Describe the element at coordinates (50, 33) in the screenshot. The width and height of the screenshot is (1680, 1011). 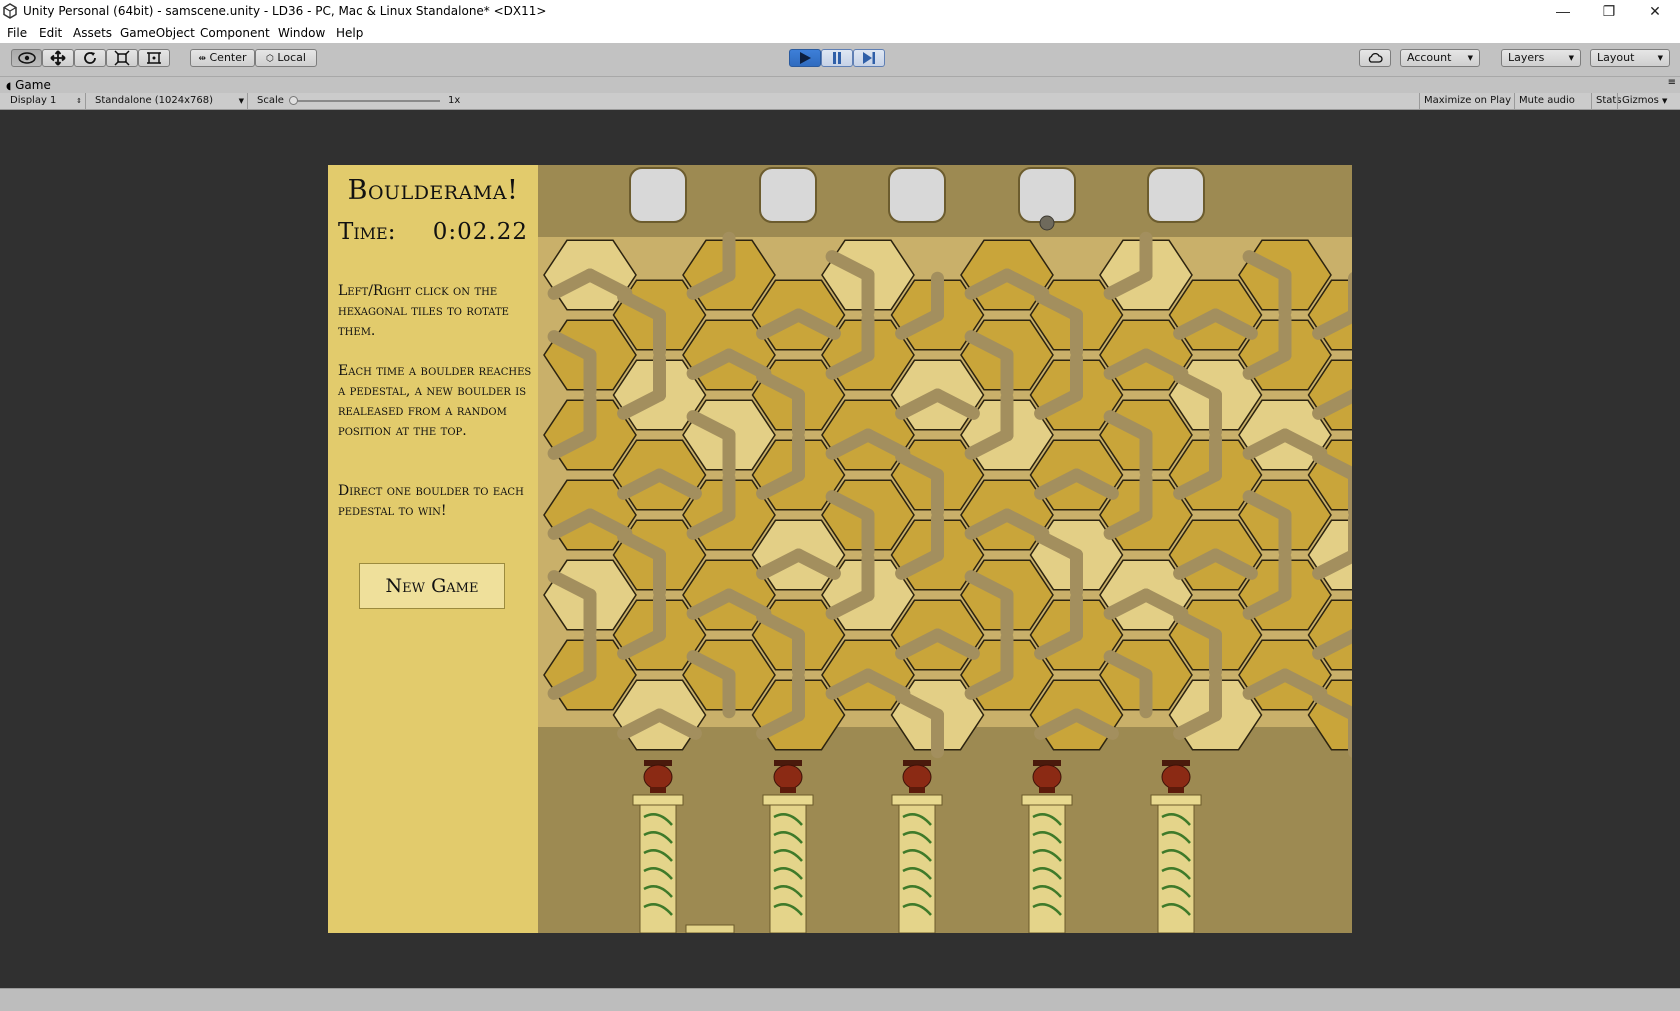
I see `menu-edit: Edit` at that location.